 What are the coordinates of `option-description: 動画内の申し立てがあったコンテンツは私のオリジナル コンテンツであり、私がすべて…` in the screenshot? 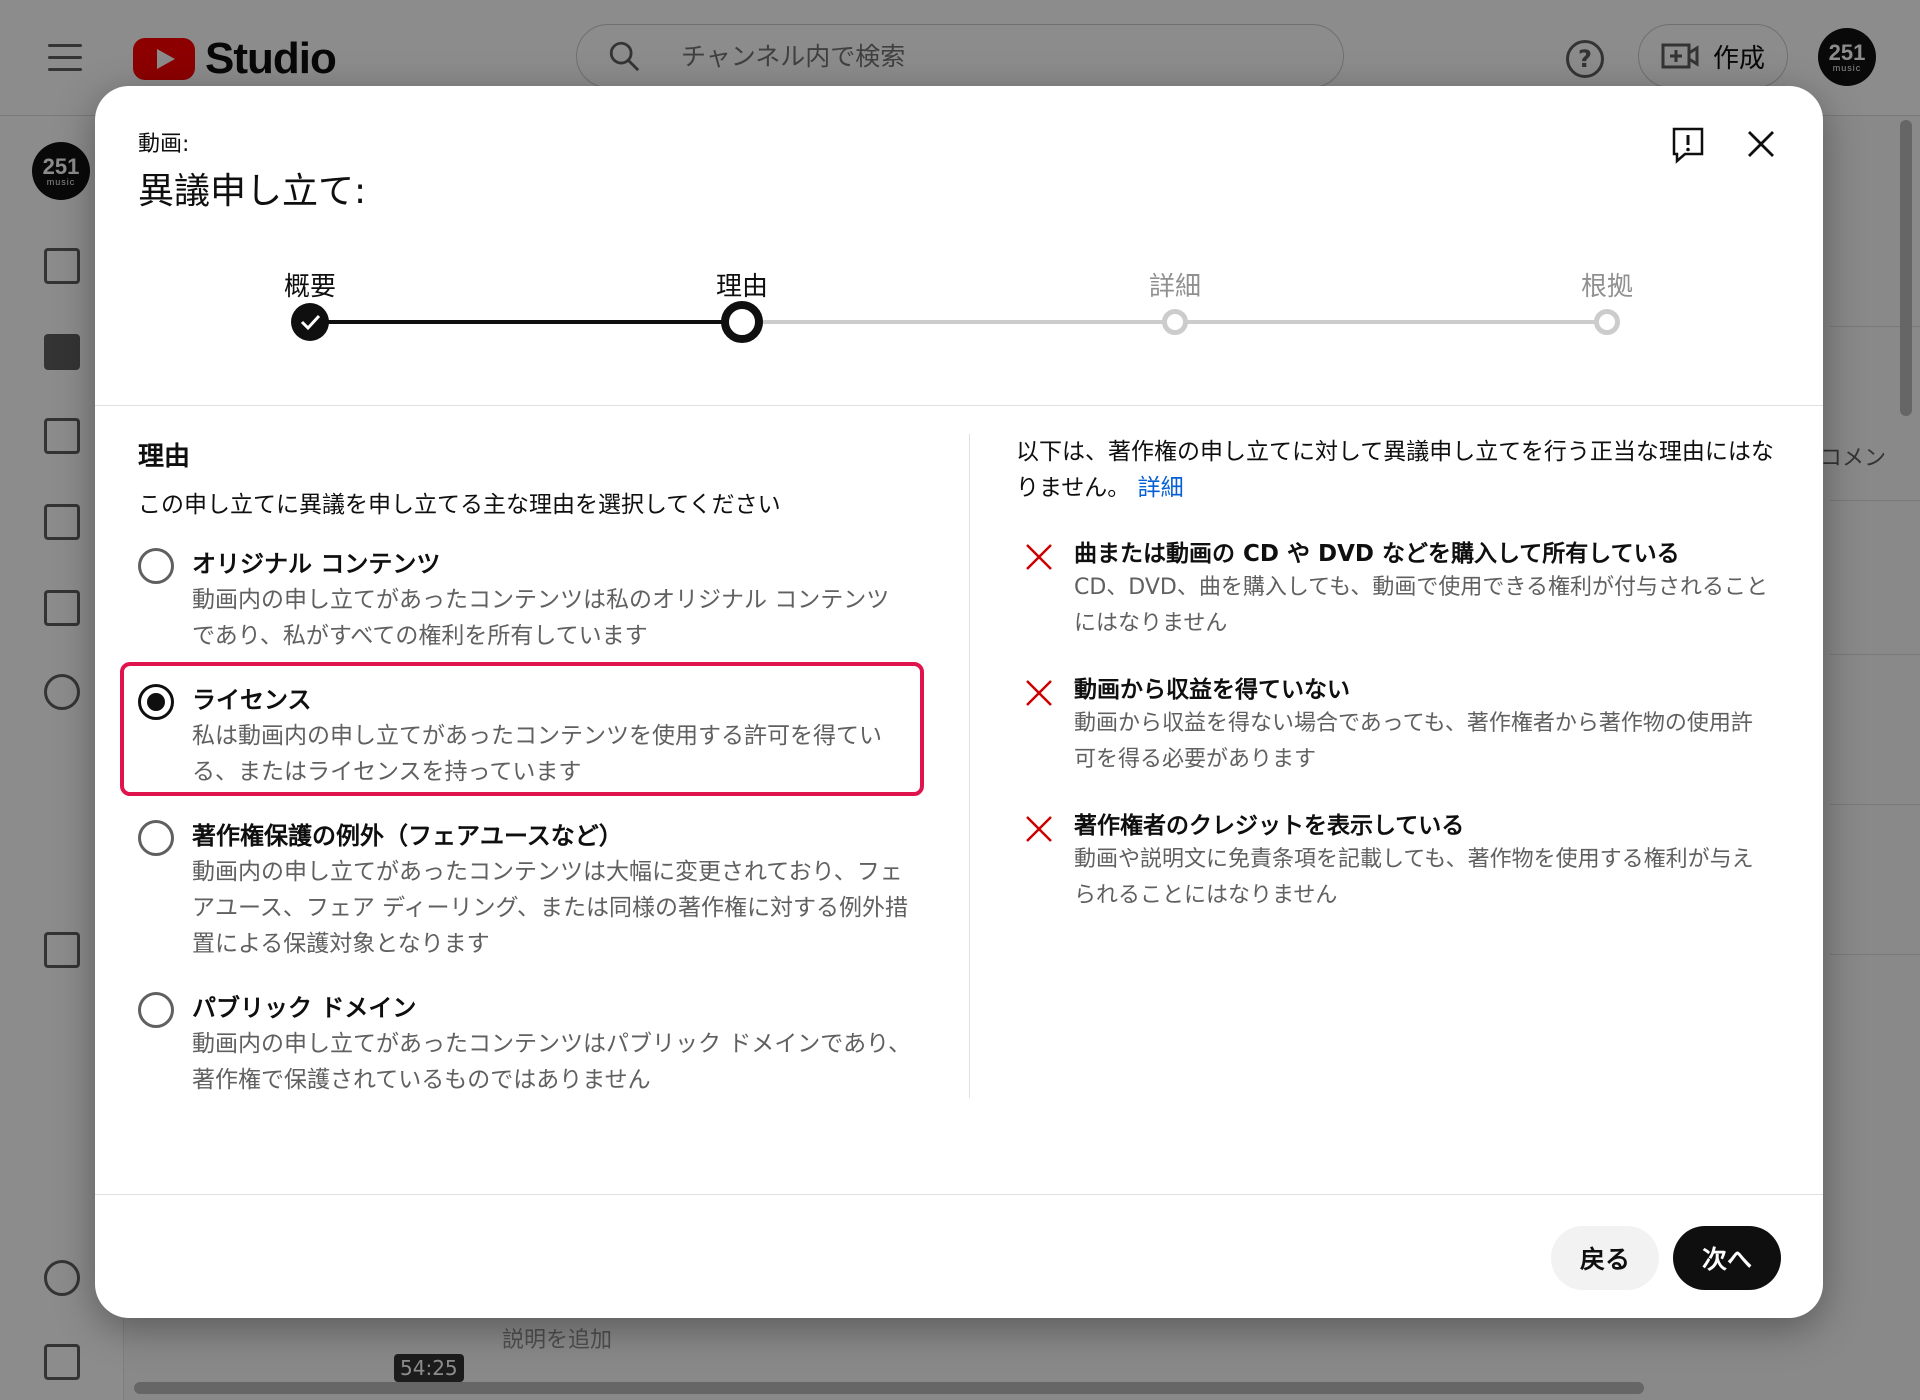 It's located at (541, 618).